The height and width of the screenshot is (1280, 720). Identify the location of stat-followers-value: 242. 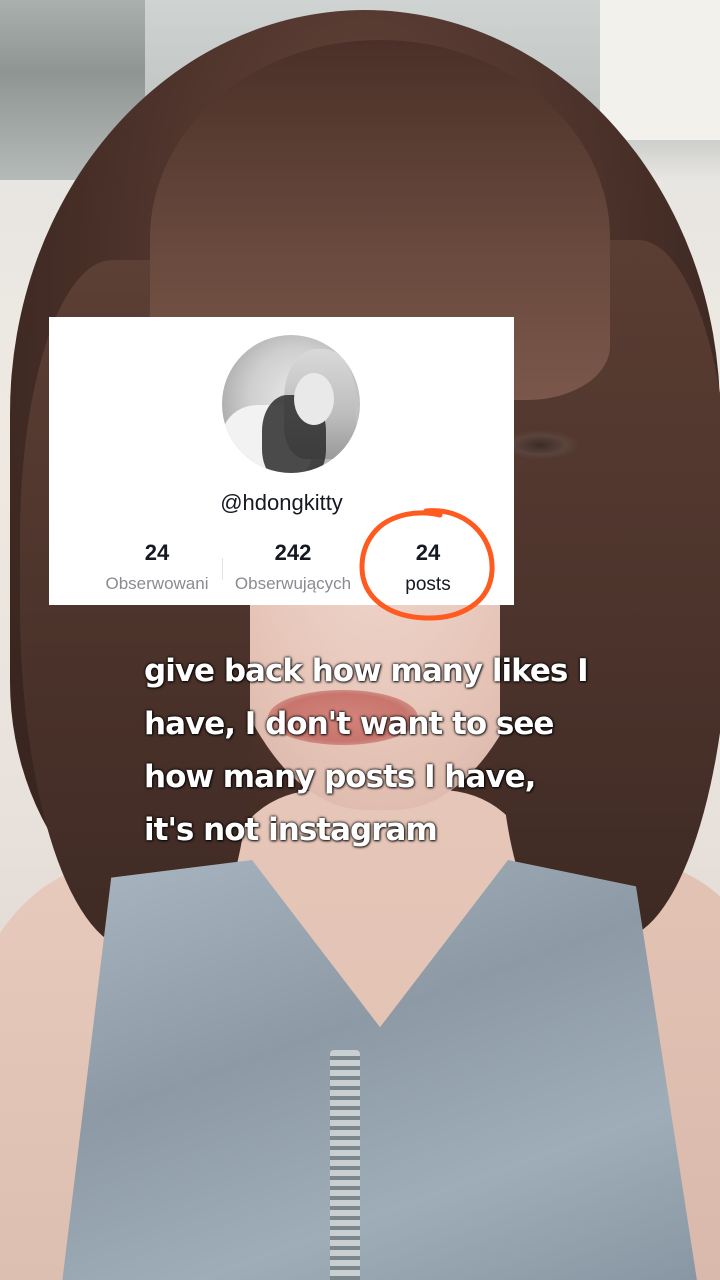
(293, 552).